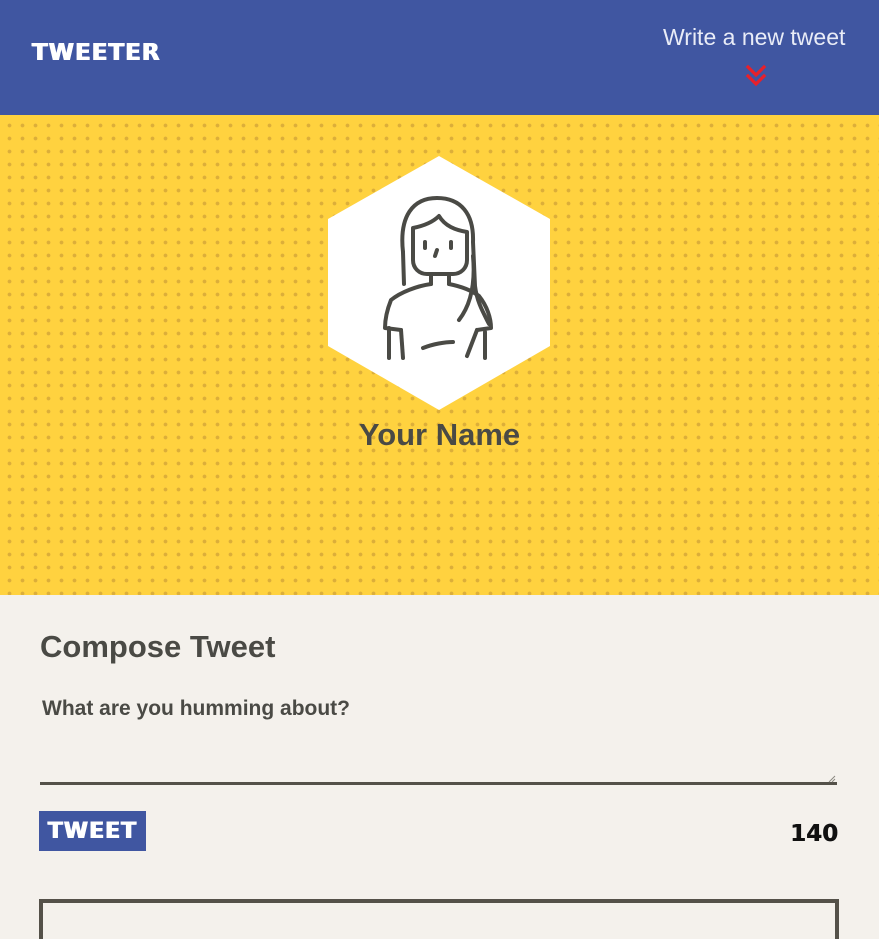  I want to click on character-counter: 140, so click(813, 834).